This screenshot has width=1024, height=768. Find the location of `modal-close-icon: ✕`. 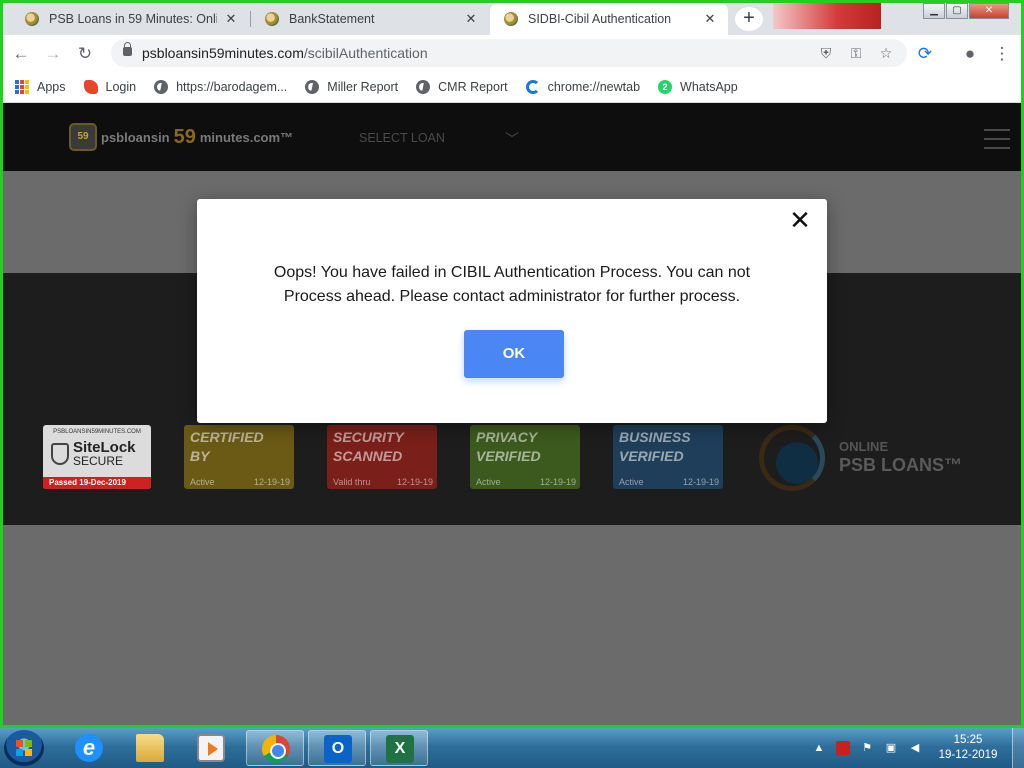

modal-close-icon: ✕ is located at coordinates (800, 220).